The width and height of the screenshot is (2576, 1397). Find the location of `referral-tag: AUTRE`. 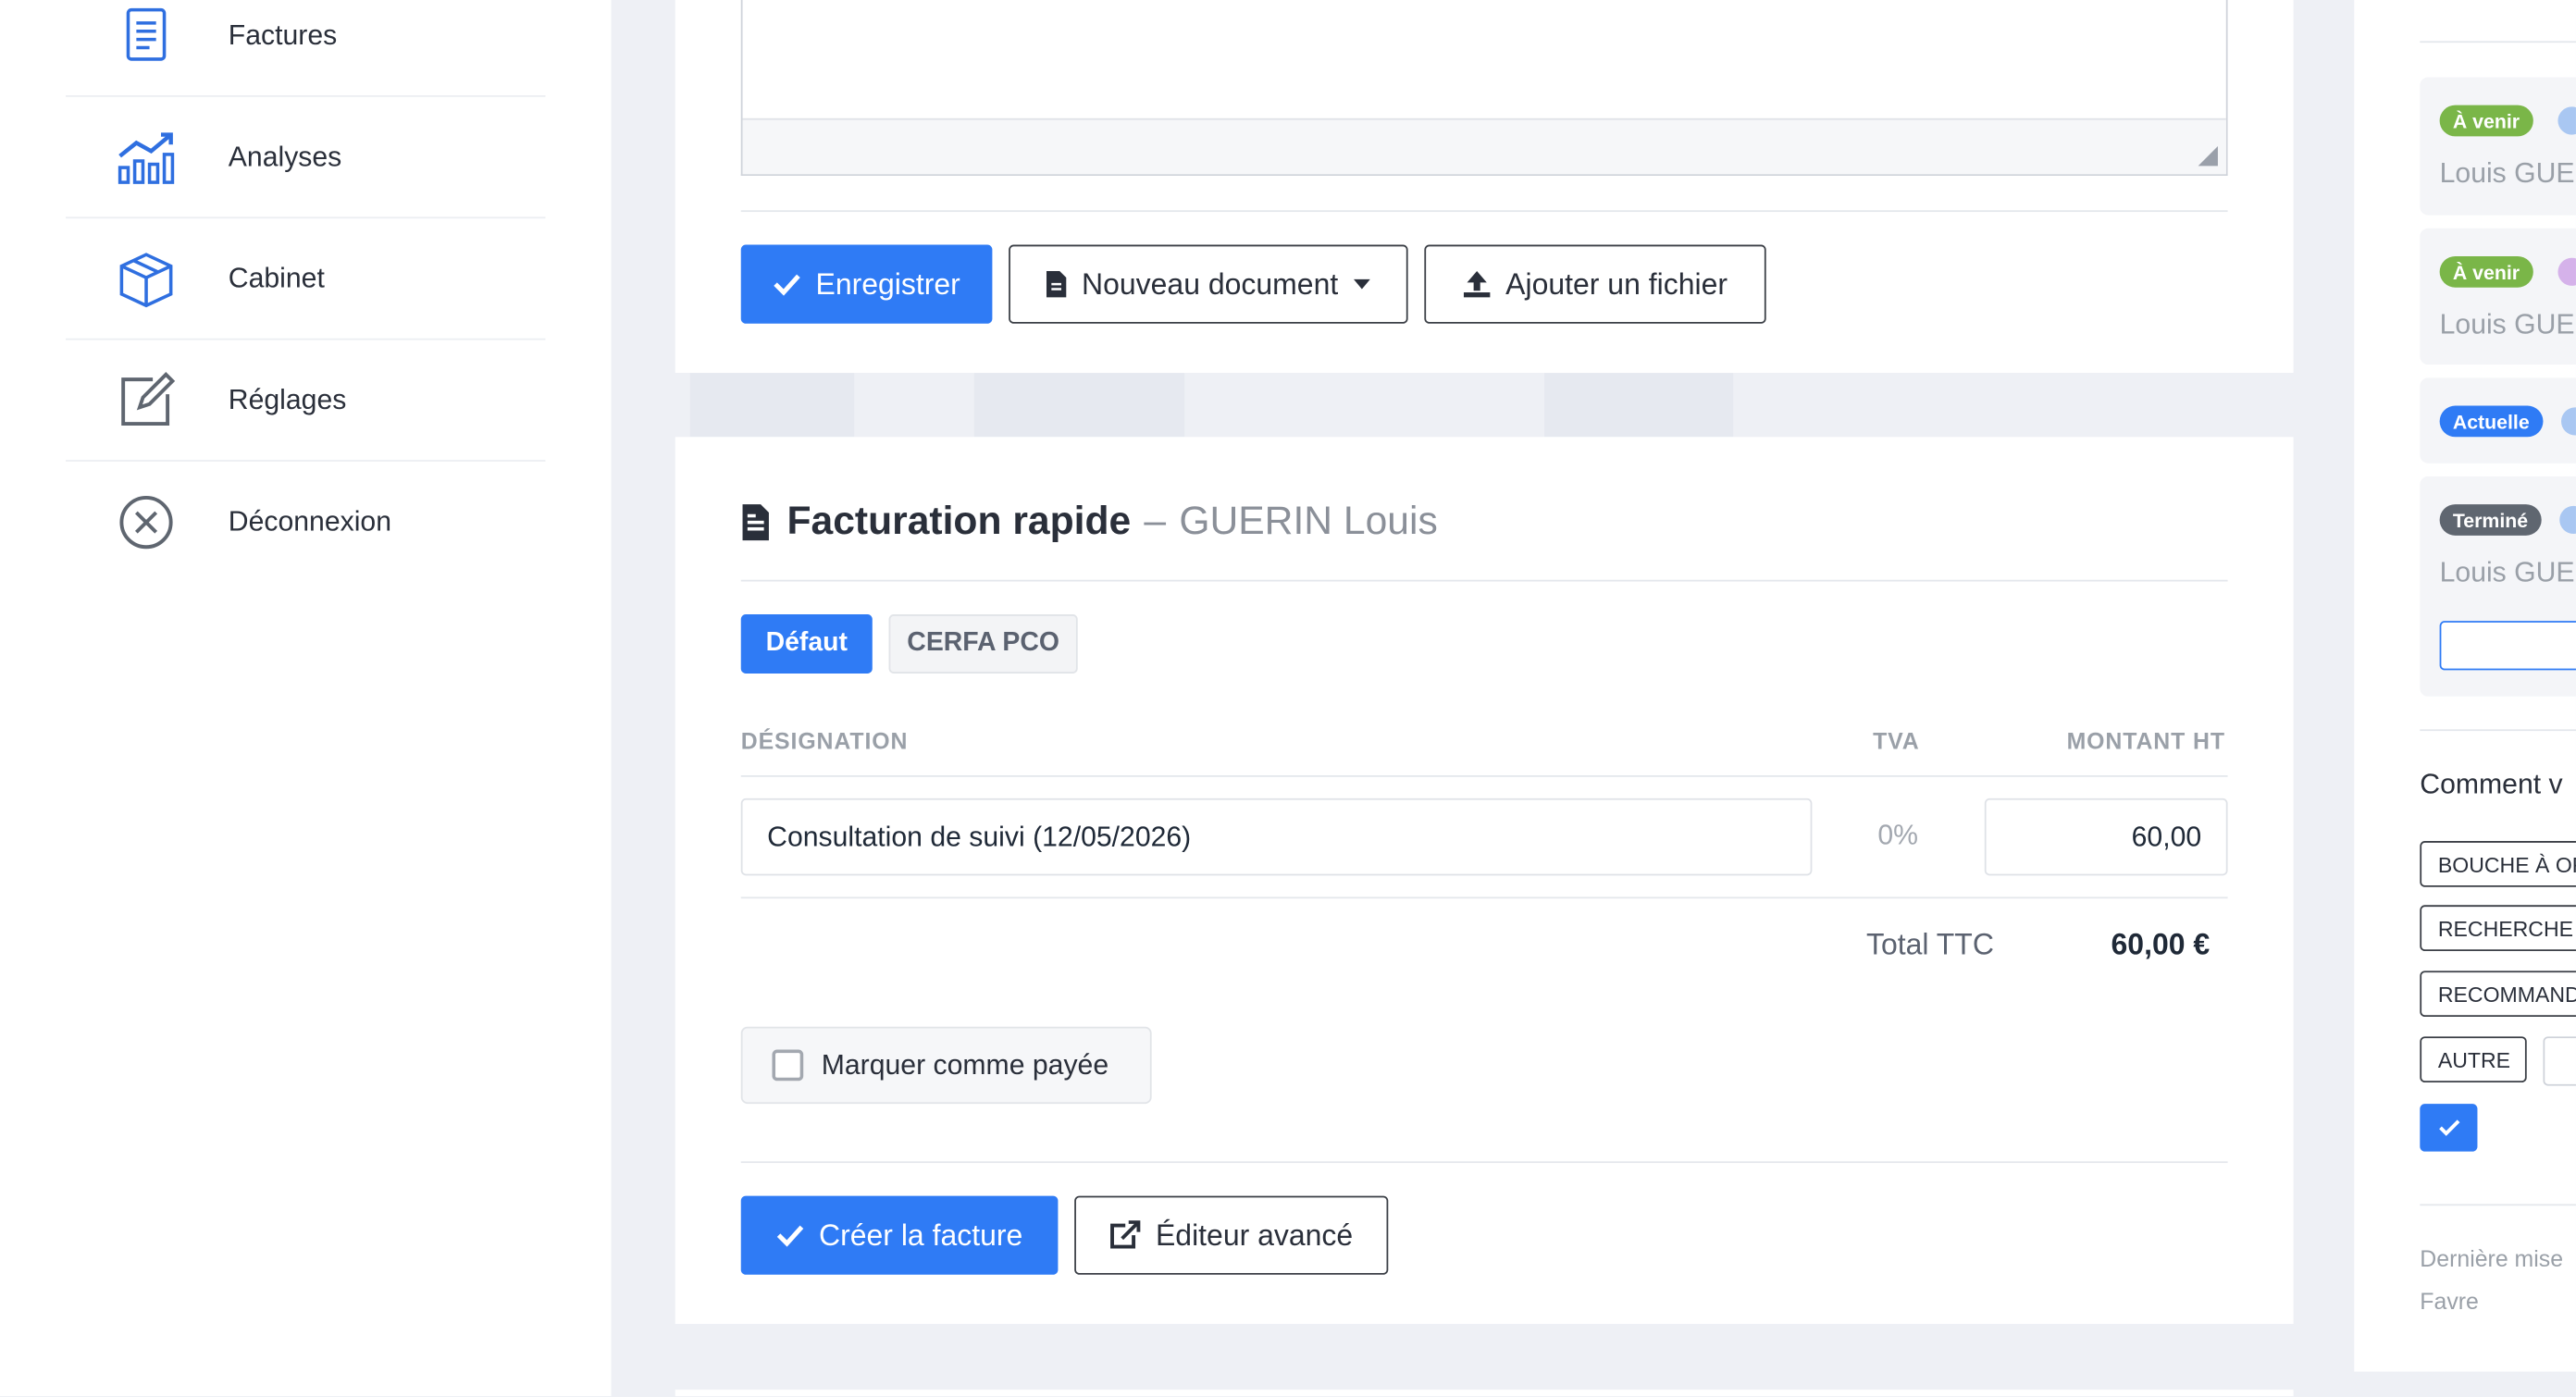

referral-tag: AUTRE is located at coordinates (2473, 1059).